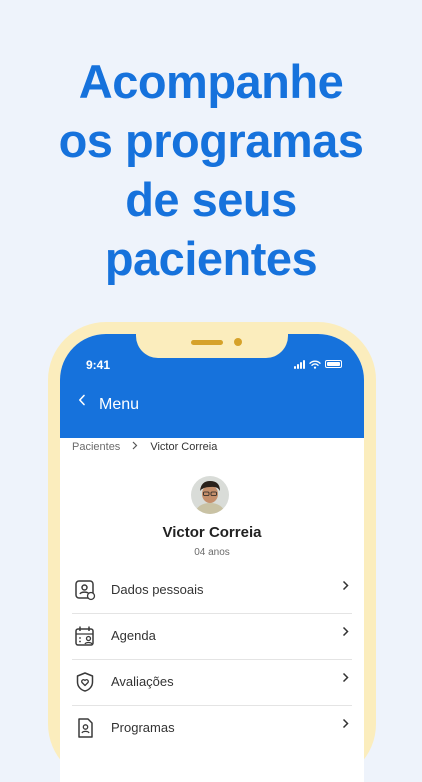 The image size is (422, 782). I want to click on wifi-icon, so click(315, 364).